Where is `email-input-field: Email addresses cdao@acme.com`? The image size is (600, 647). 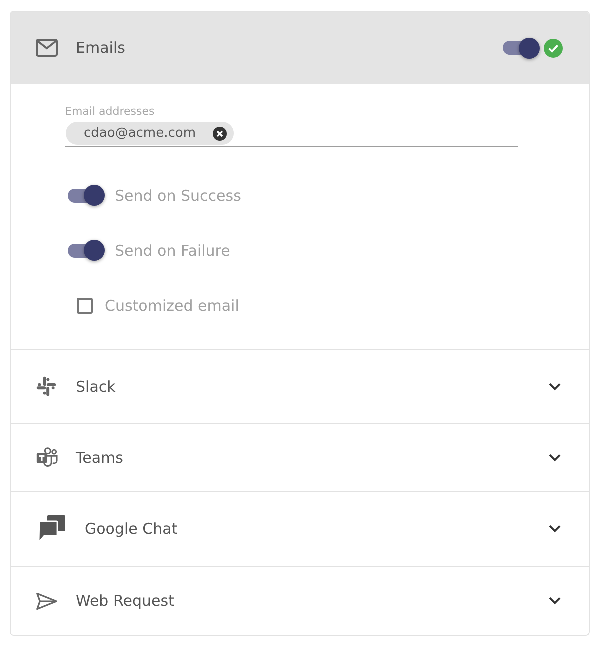 email-input-field: Email addresses cdao@acme.com is located at coordinates (291, 126).